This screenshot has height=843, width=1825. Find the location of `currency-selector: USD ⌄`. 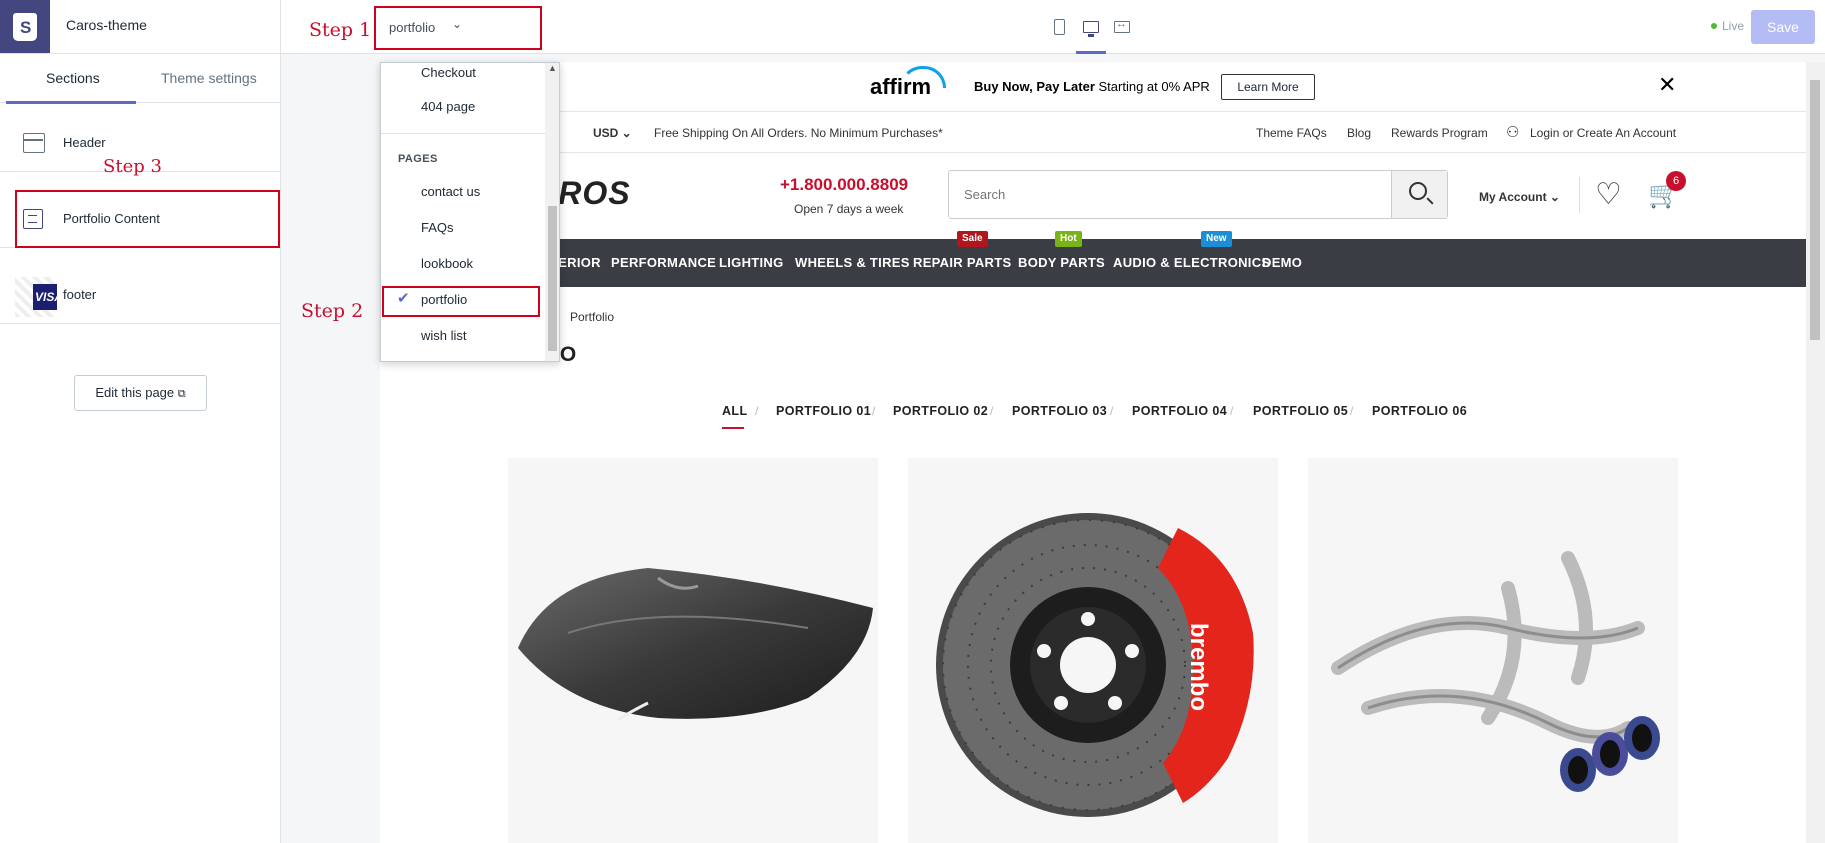

currency-selector: USD ⌄ is located at coordinates (612, 133).